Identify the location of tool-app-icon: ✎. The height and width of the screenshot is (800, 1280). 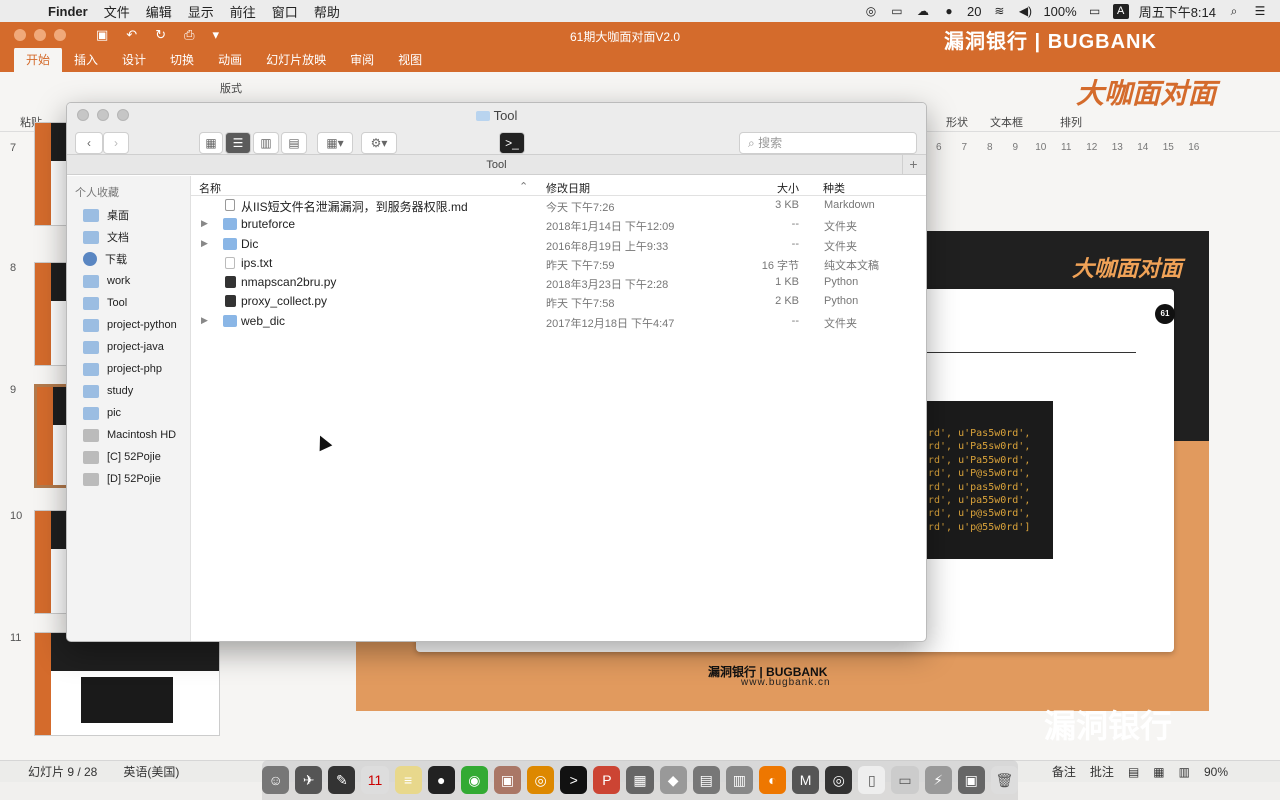
(342, 780).